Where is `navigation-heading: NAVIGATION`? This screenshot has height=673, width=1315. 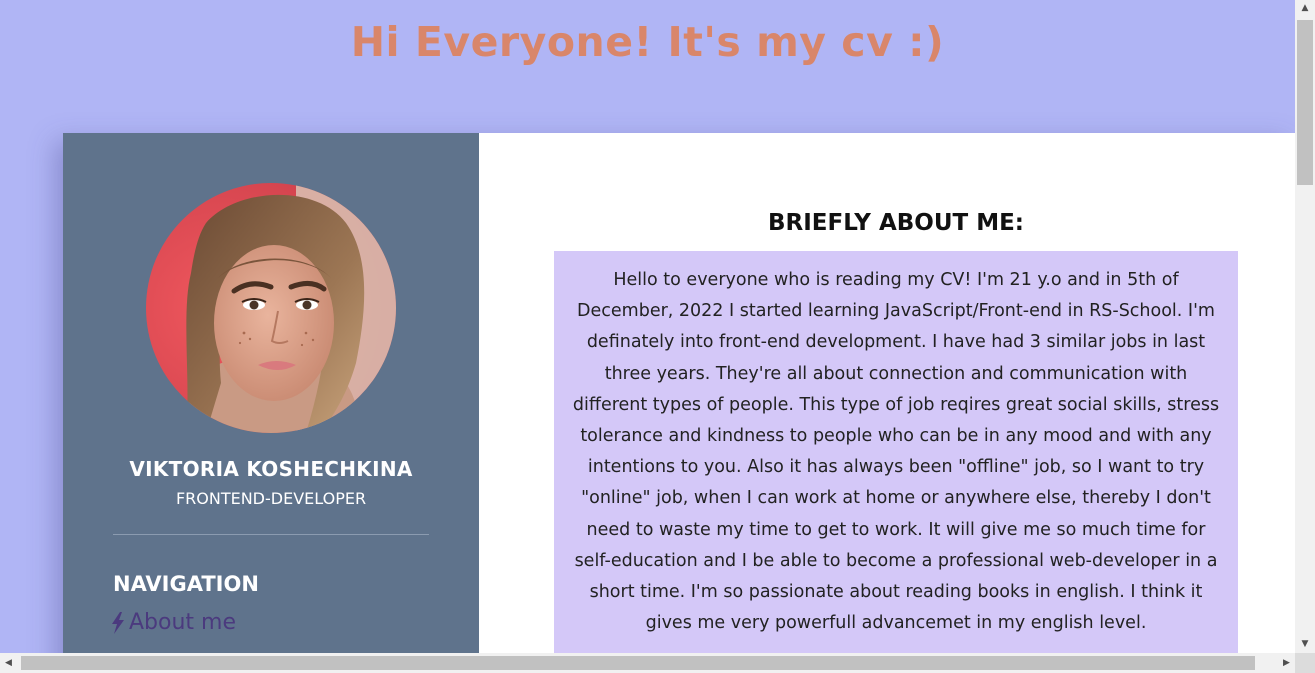 navigation-heading: NAVIGATION is located at coordinates (186, 584).